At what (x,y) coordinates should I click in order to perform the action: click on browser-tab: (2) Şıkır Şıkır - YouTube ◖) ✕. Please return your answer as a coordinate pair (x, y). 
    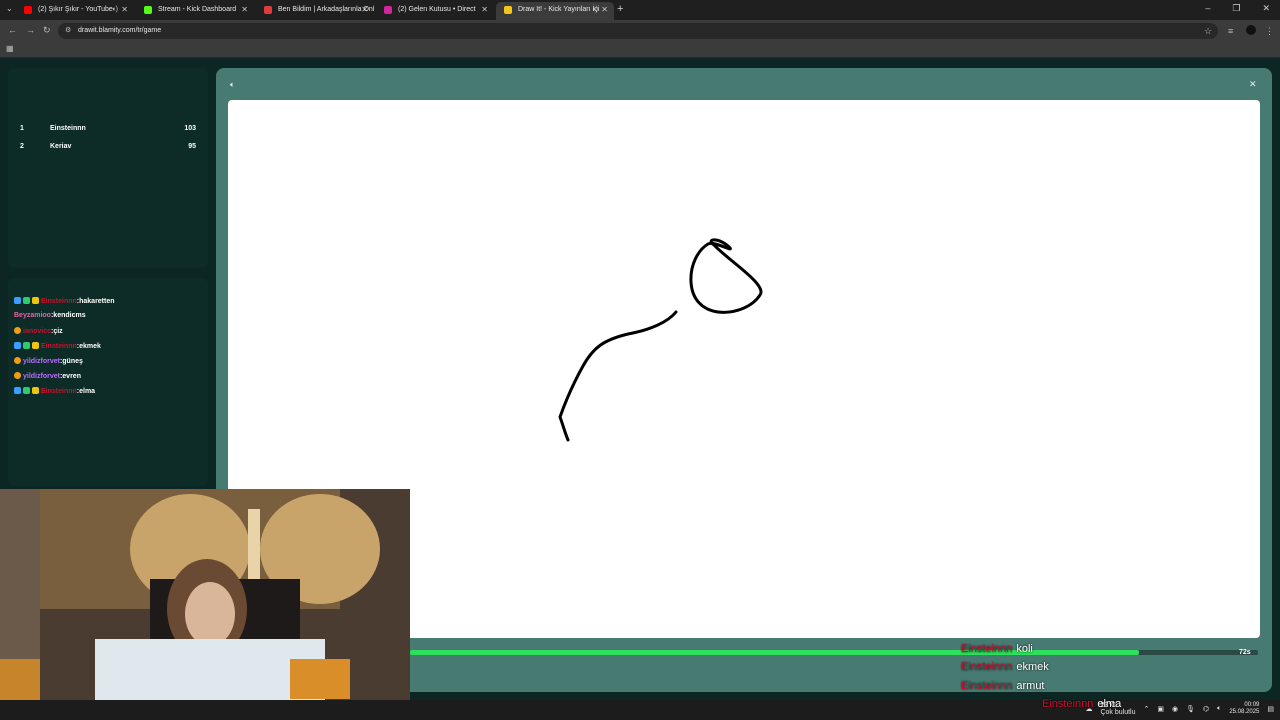
    Looking at the image, I should click on (75, 11).